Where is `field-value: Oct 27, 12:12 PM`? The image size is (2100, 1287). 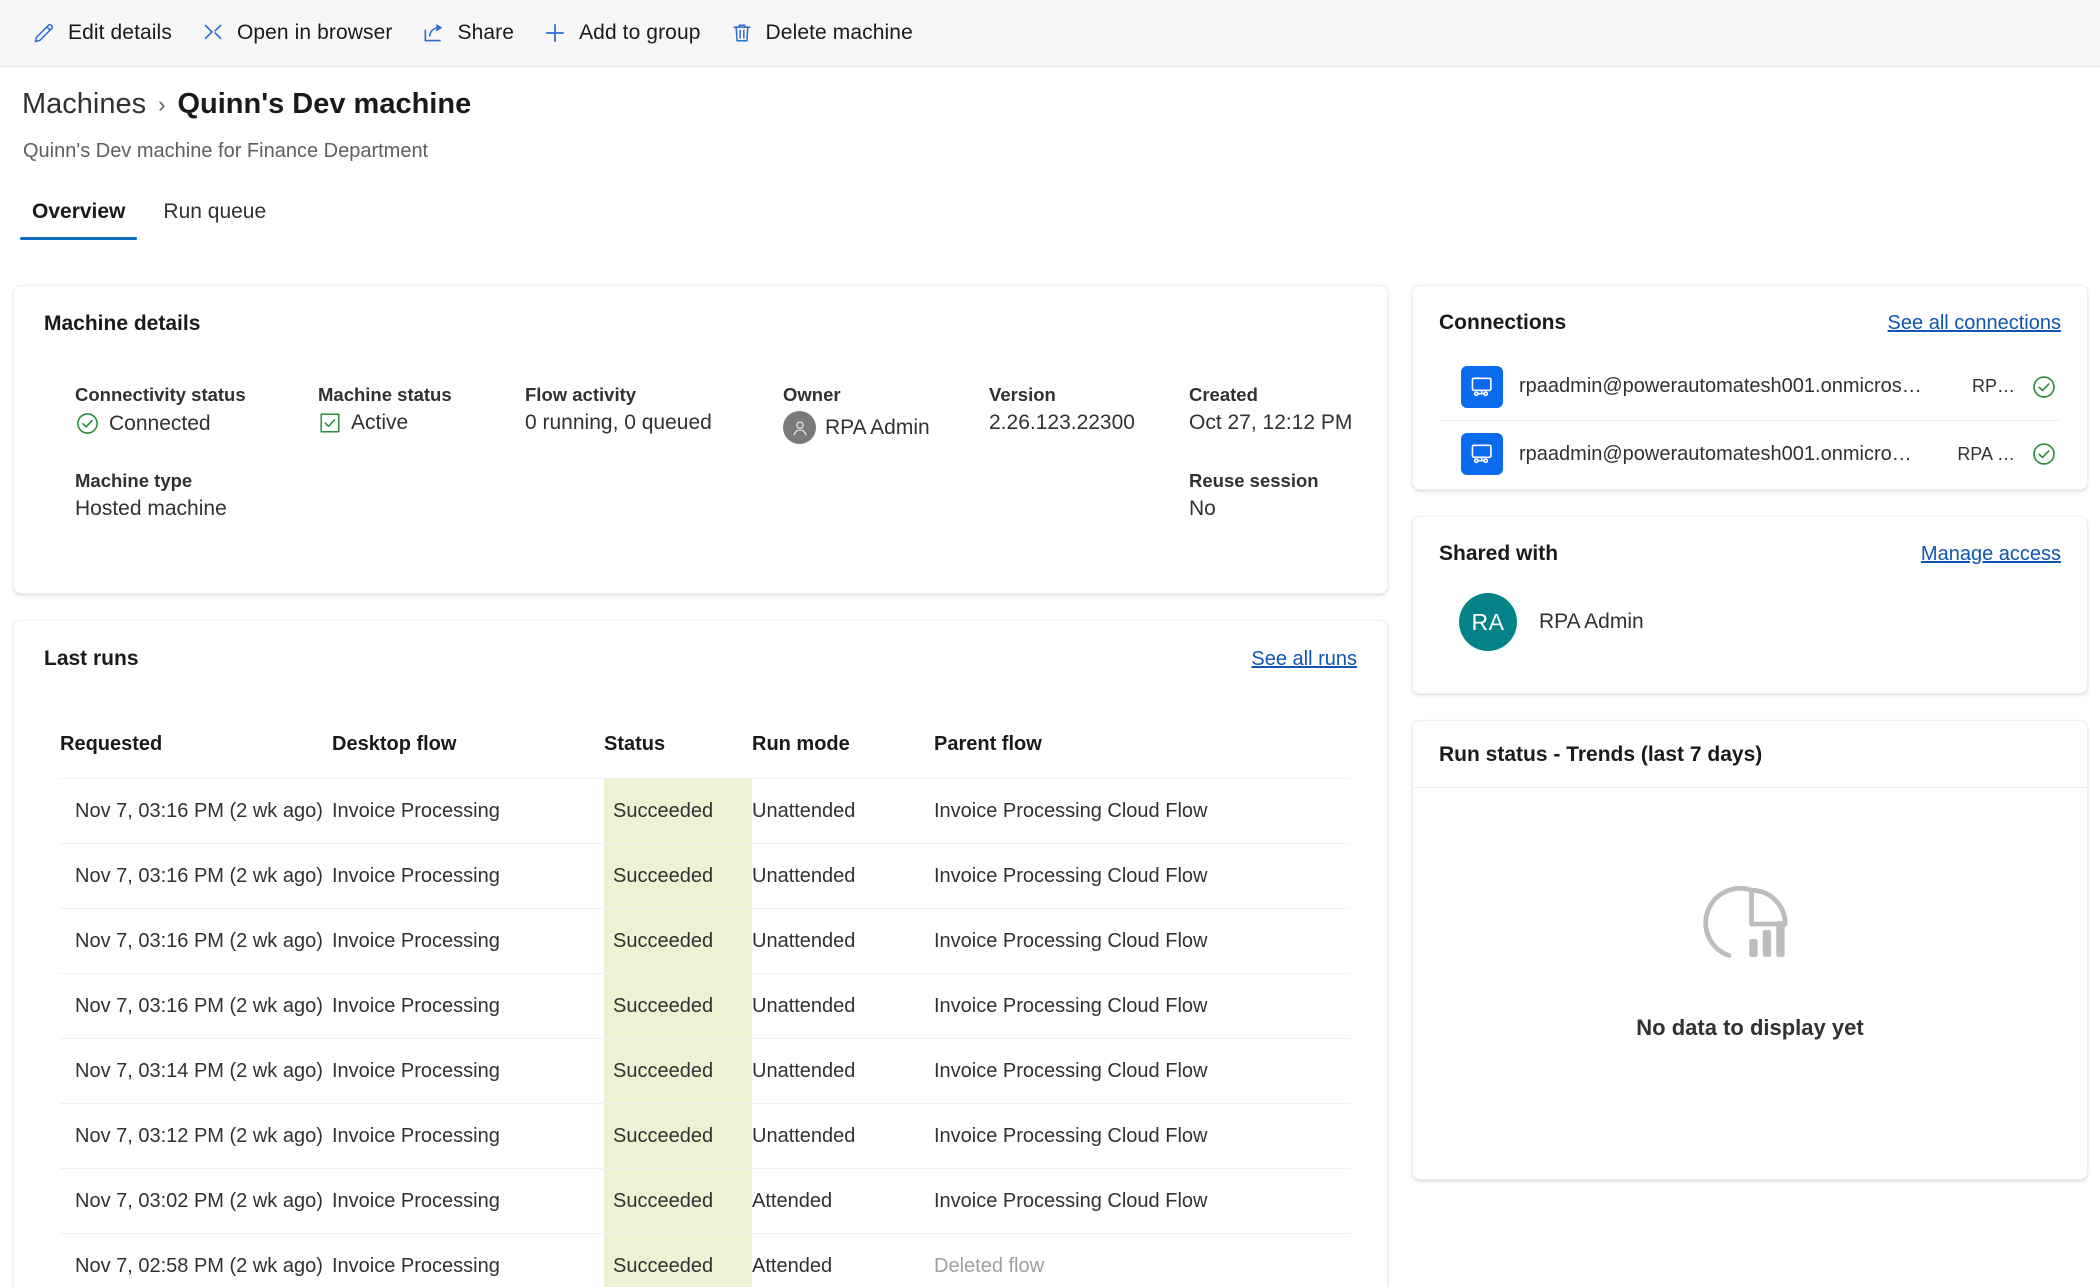
field-value: Oct 27, 12:12 PM is located at coordinates (1319, 423).